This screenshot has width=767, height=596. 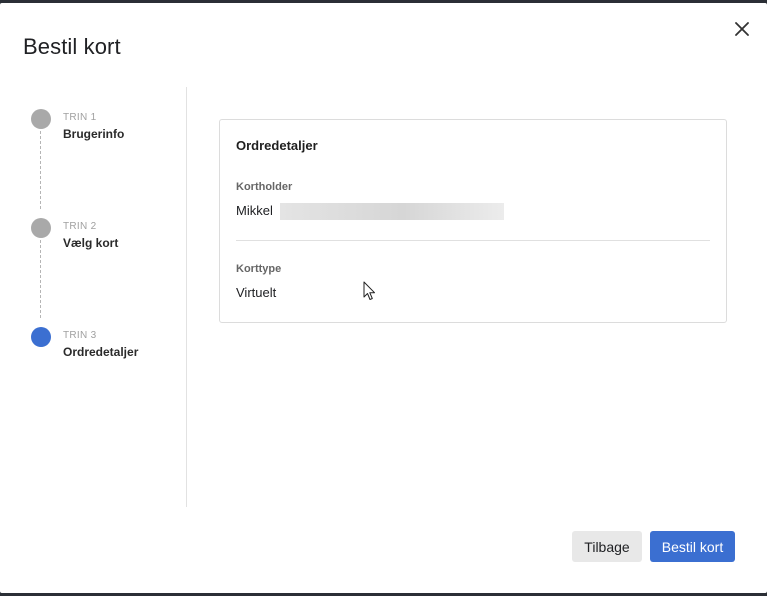 What do you see at coordinates (41, 337) in the screenshot?
I see `step-3-indicator` at bounding box center [41, 337].